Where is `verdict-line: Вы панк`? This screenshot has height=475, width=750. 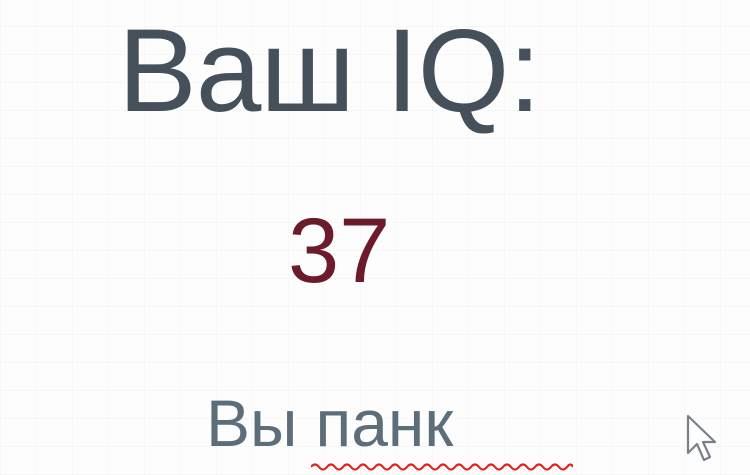 verdict-line: Вы панк is located at coordinates (390, 428).